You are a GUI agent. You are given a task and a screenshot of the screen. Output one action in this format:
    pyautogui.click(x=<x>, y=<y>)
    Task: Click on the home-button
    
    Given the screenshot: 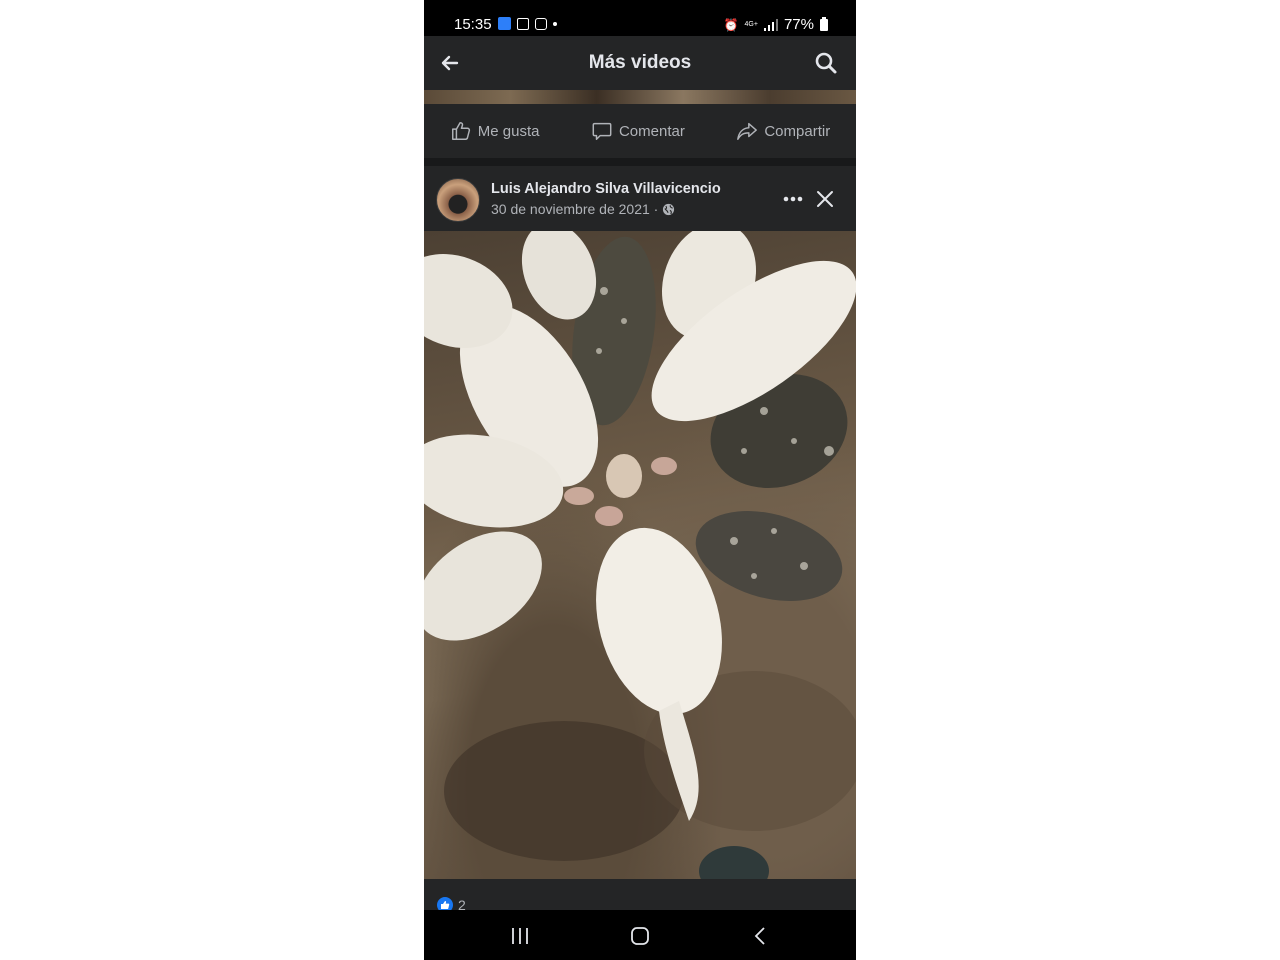 What is the action you would take?
    pyautogui.click(x=640, y=936)
    